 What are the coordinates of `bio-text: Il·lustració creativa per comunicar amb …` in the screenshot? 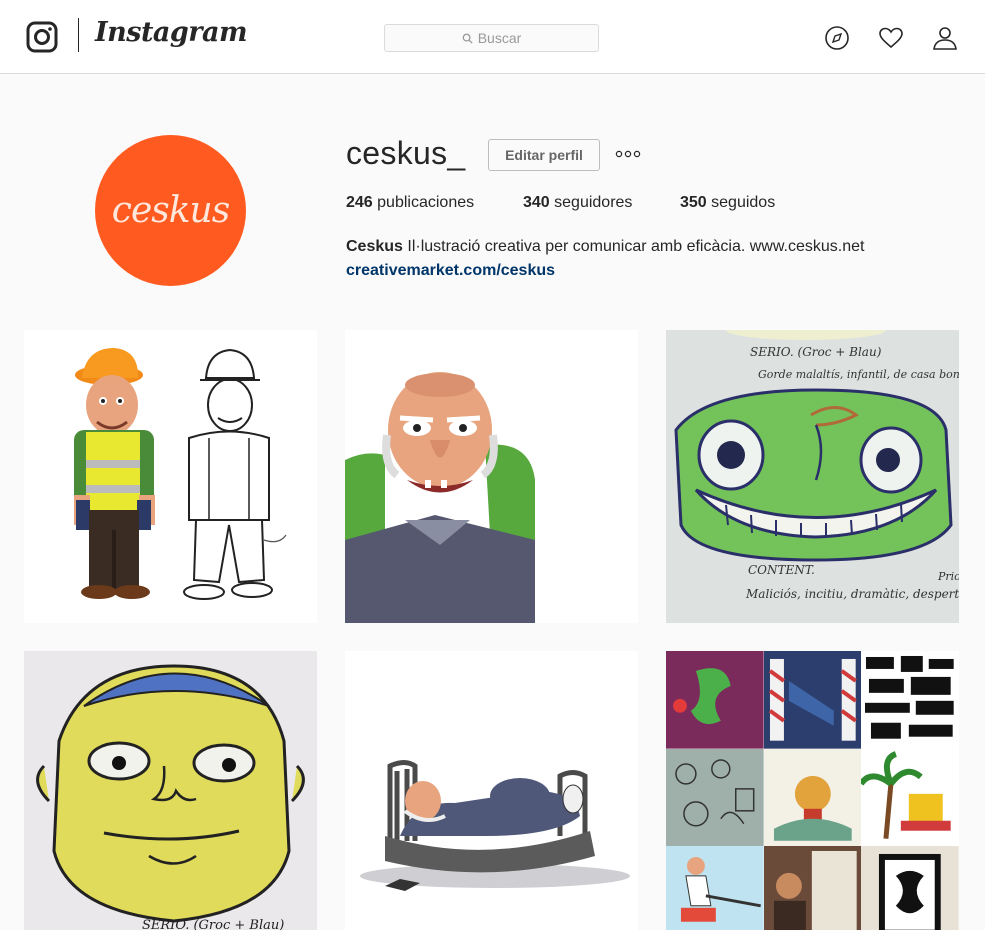 It's located at (636, 246).